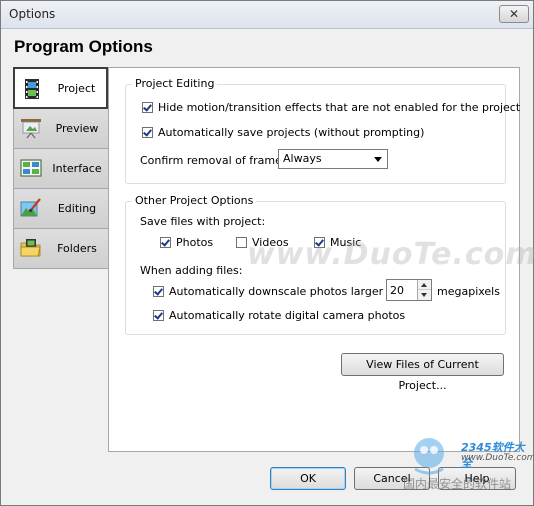 The width and height of the screenshot is (534, 506). What do you see at coordinates (424, 295) in the screenshot?
I see `stepper-down-icon` at bounding box center [424, 295].